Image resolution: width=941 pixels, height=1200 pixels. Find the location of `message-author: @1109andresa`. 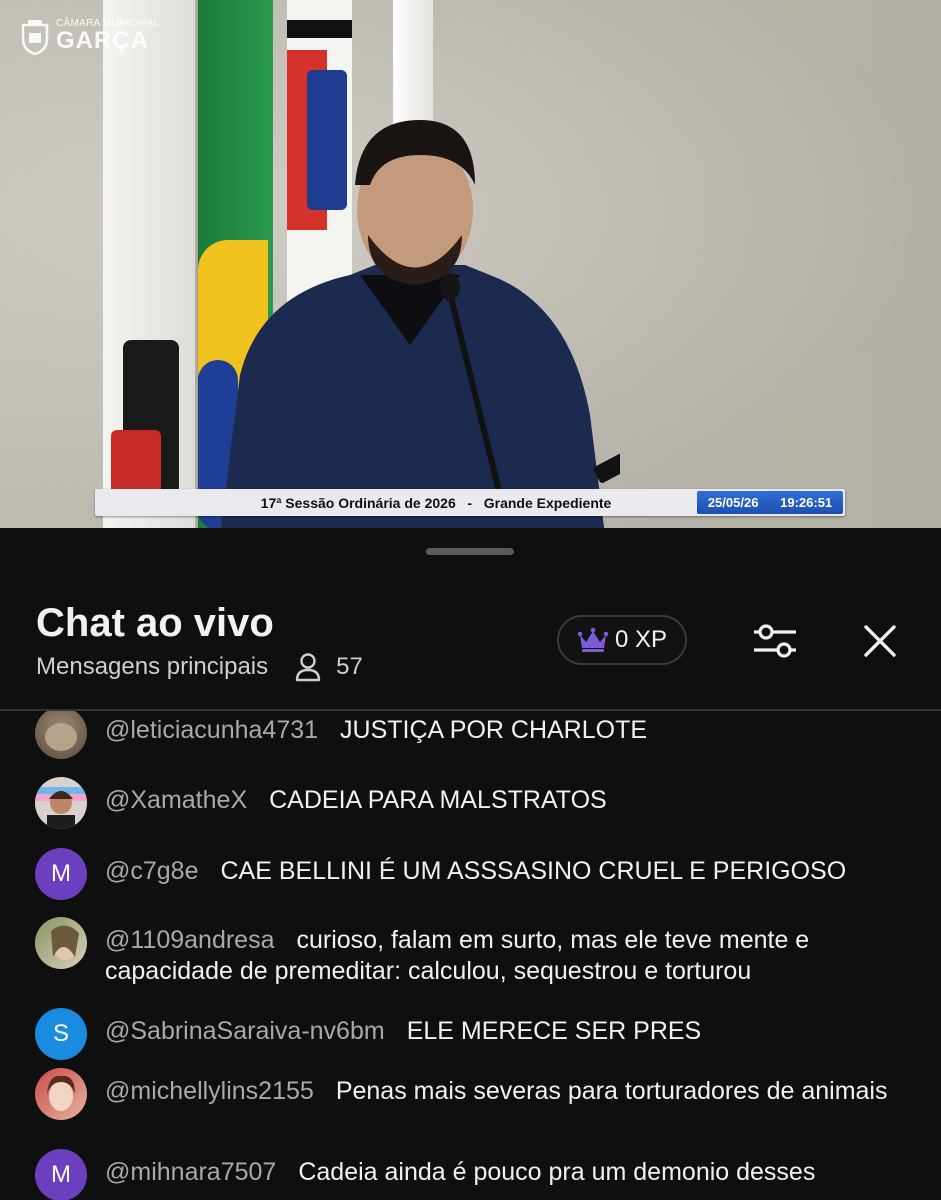

message-author: @1109andresa is located at coordinates (189, 940).